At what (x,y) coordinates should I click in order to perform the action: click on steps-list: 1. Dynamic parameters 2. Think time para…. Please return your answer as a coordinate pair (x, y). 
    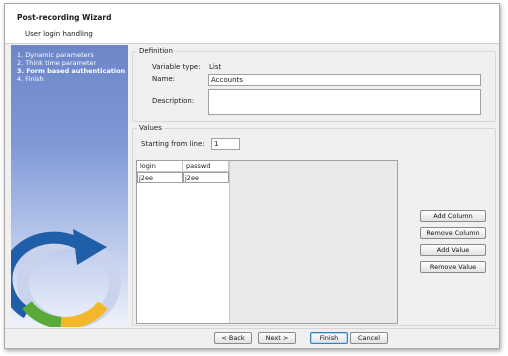
    Looking at the image, I should click on (72, 67).